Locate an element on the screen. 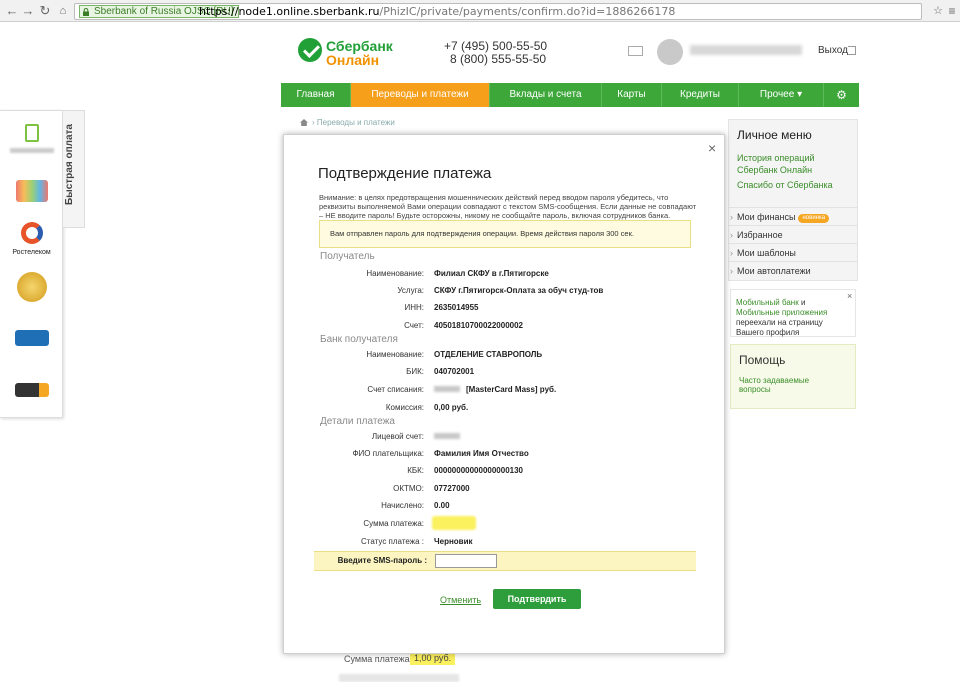 The image size is (960, 682). mobile-apps-link: Мобильные приложения is located at coordinates (781, 312).